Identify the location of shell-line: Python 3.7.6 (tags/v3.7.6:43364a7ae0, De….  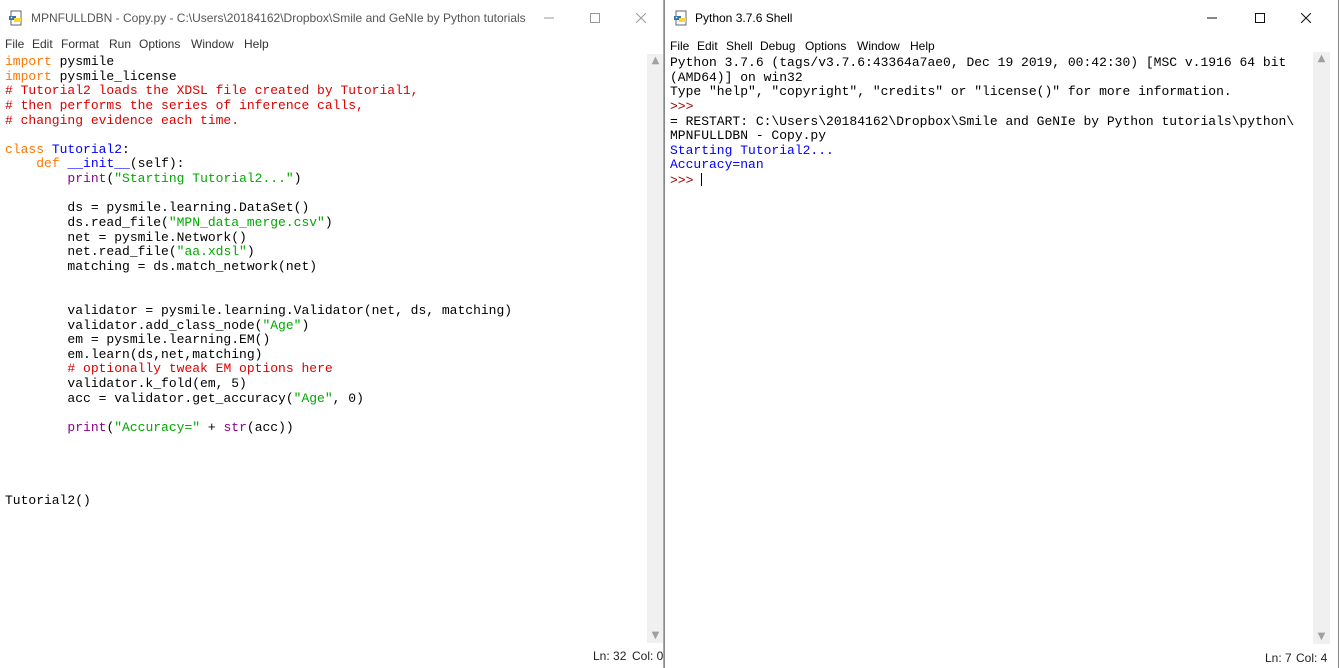
(982, 63).